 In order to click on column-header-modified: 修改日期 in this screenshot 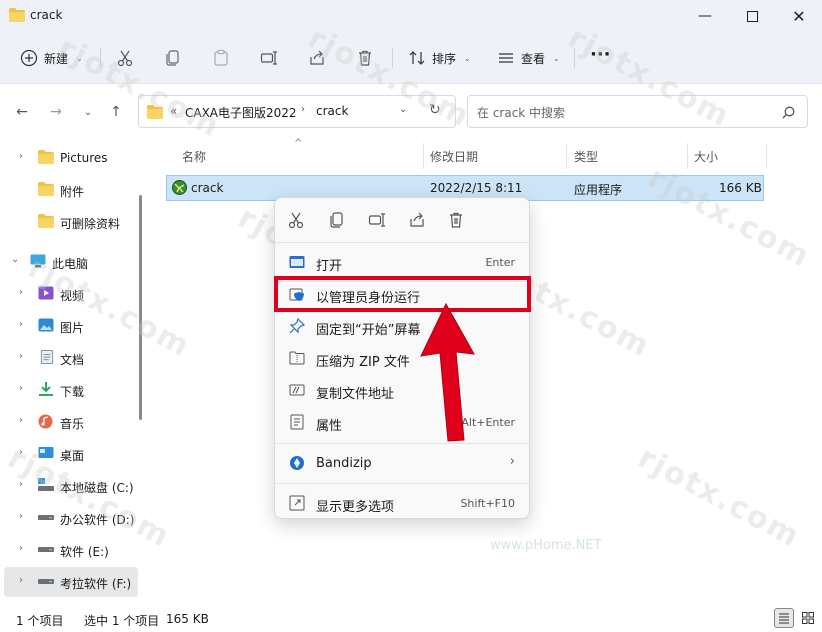, I will do `click(454, 156)`.